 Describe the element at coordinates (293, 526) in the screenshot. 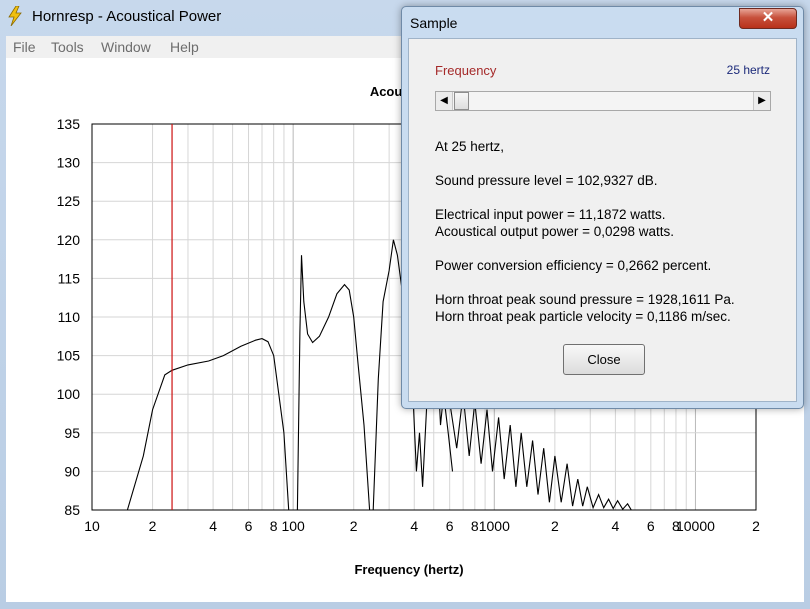

I see `x-tick-label: 100` at that location.